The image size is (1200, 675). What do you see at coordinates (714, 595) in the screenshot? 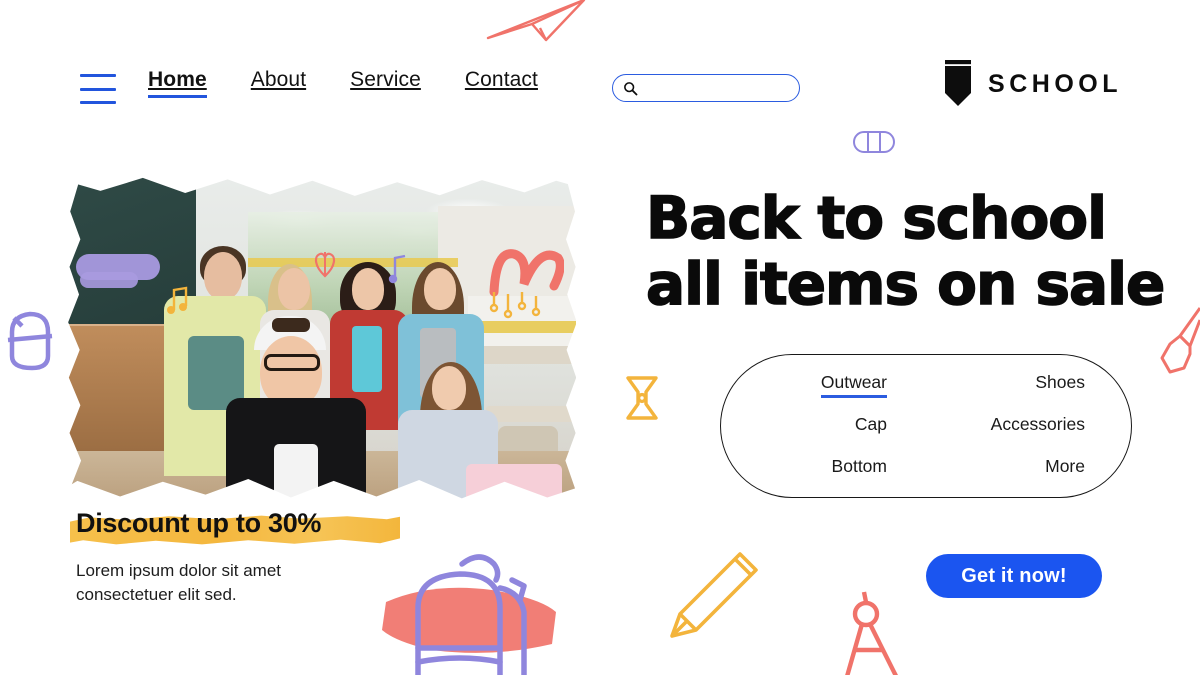
I see `pencil-doodle` at bounding box center [714, 595].